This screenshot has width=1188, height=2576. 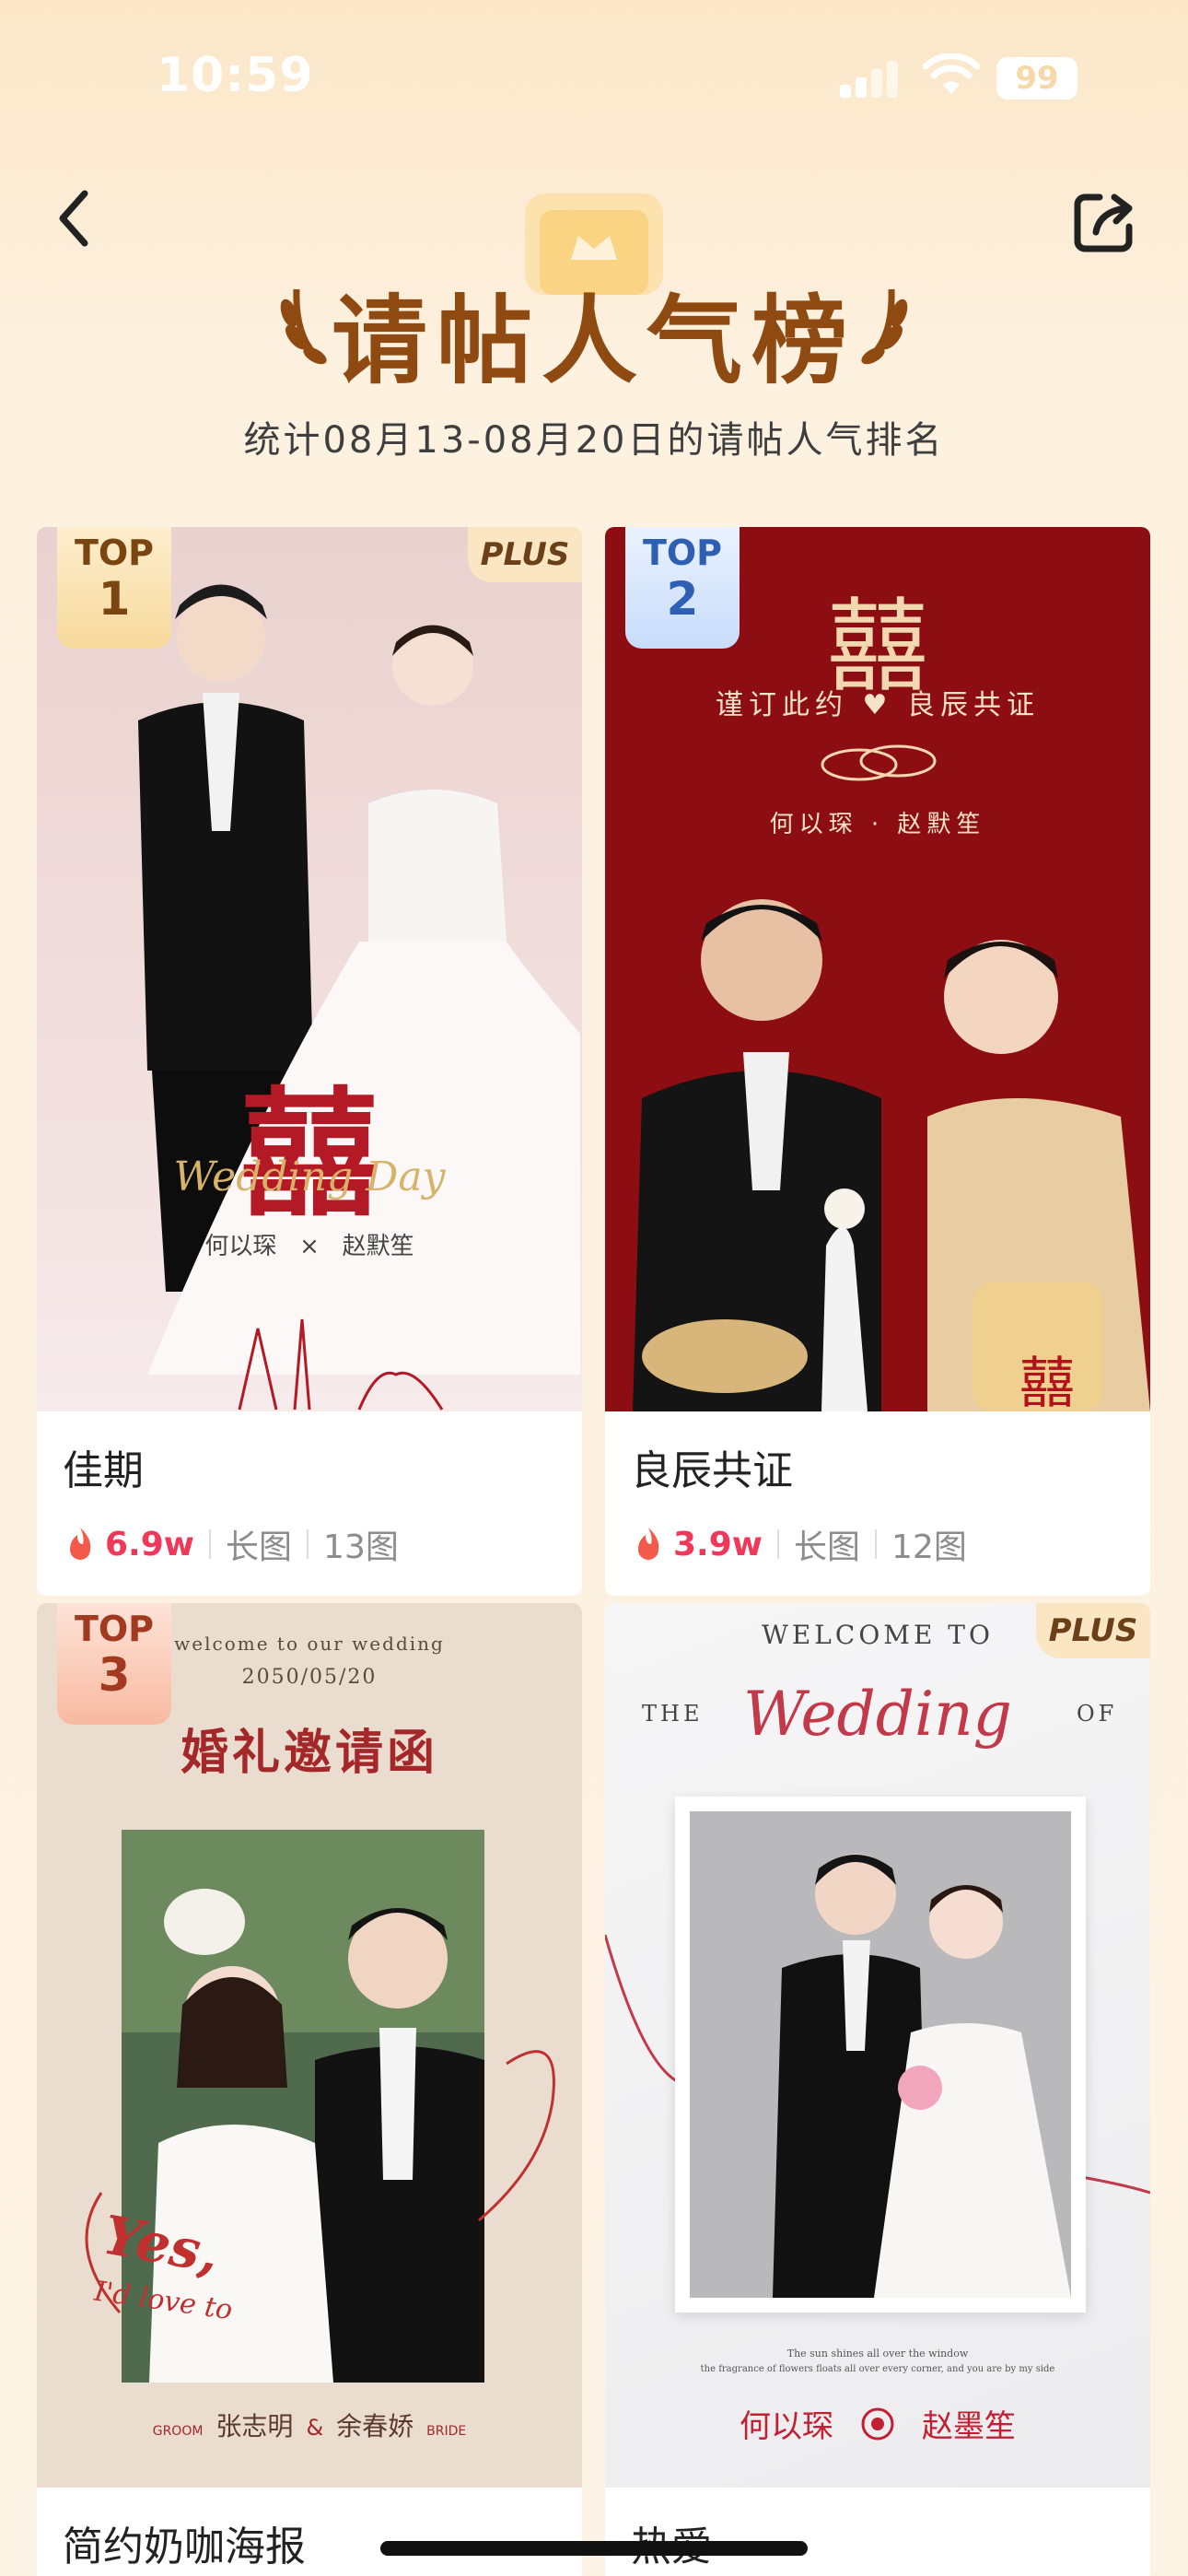 I want to click on wifi-icon, so click(x=951, y=73).